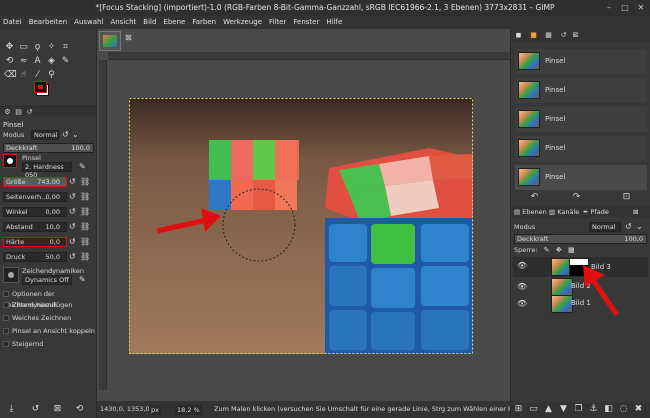 The height and width of the screenshot is (418, 650). Describe the element at coordinates (548, 34) in the screenshot. I see `fonts-tab-icon: ▦` at that location.